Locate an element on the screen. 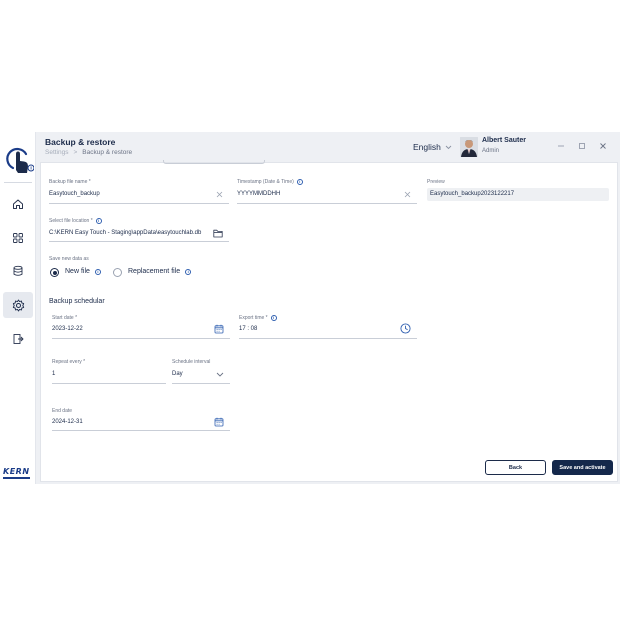 The image size is (620, 620). sidebar: i KERN is located at coordinates (18, 308).